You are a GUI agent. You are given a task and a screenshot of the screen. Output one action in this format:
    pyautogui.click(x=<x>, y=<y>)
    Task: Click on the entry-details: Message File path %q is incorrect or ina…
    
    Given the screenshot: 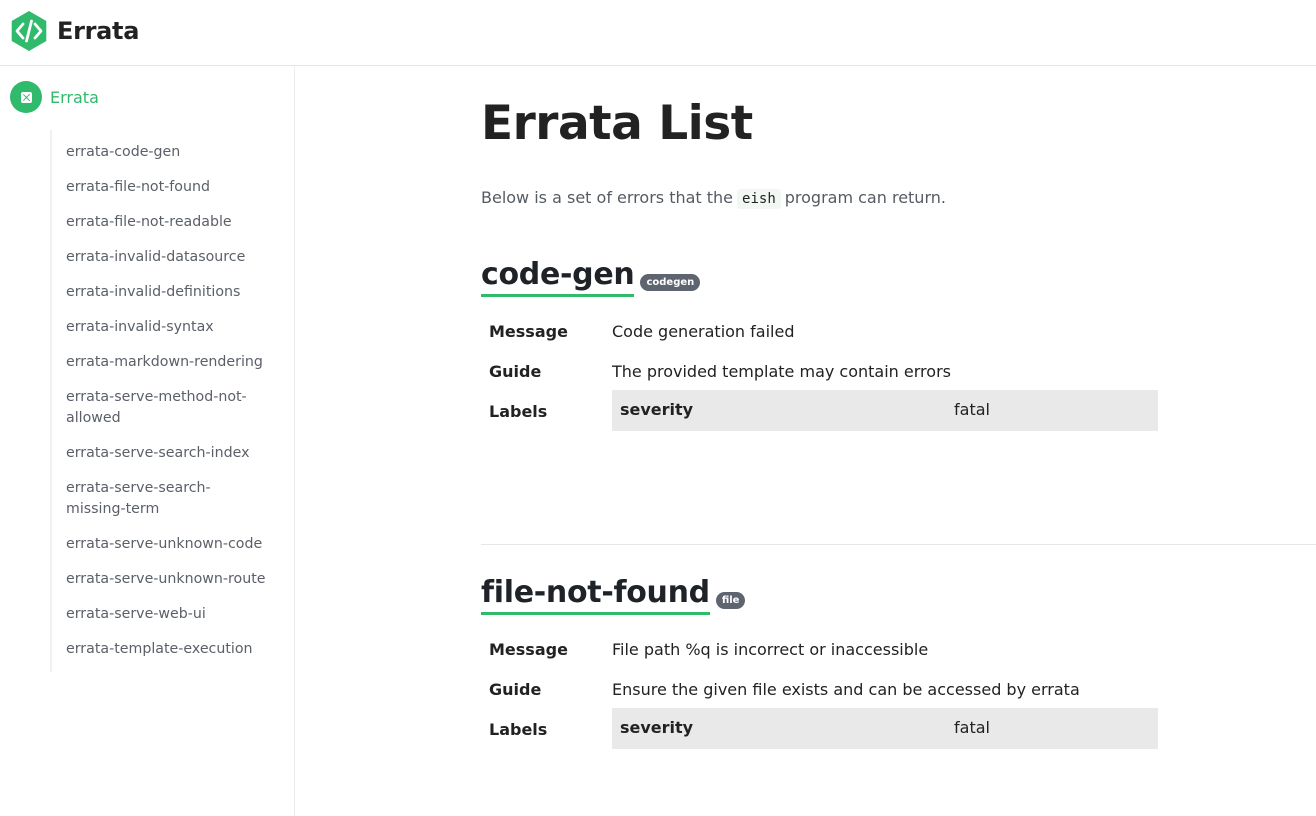 What is the action you would take?
    pyautogui.click(x=898, y=699)
    